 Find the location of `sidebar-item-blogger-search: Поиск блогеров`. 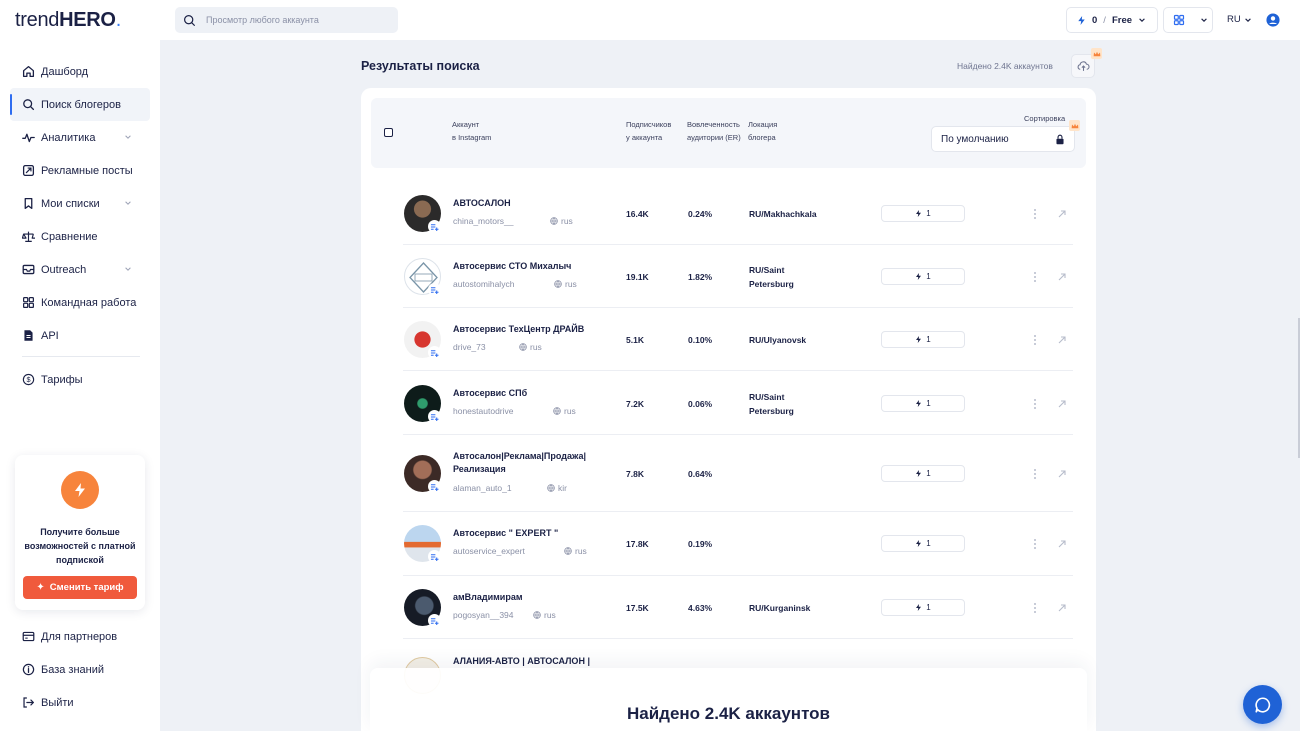

sidebar-item-blogger-search: Поиск блогеров is located at coordinates (80, 104).